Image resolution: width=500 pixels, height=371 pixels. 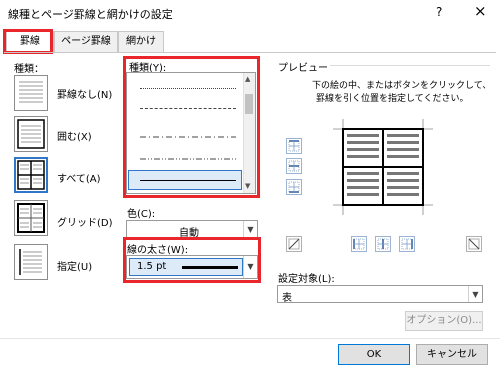 I want to click on preview-instruction-1: 下の絵の中、またはボタンをクリックして、, so click(x=402, y=86).